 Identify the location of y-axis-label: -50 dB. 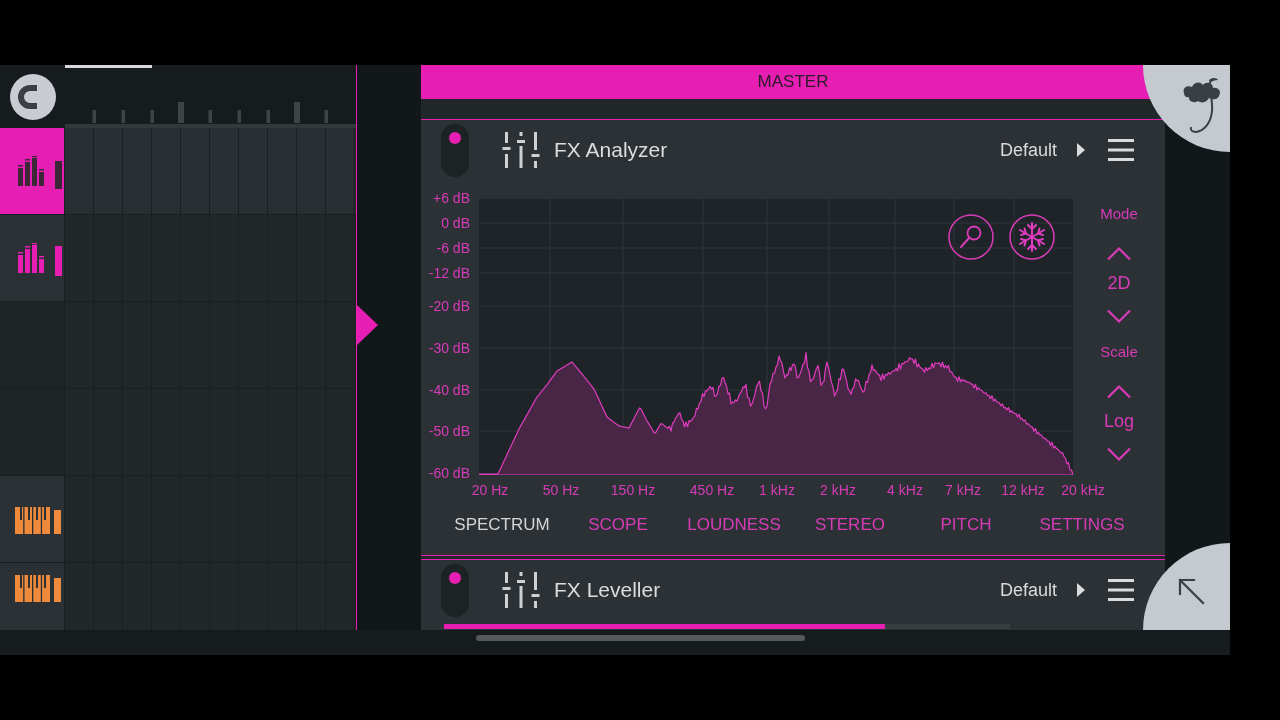
(449, 431).